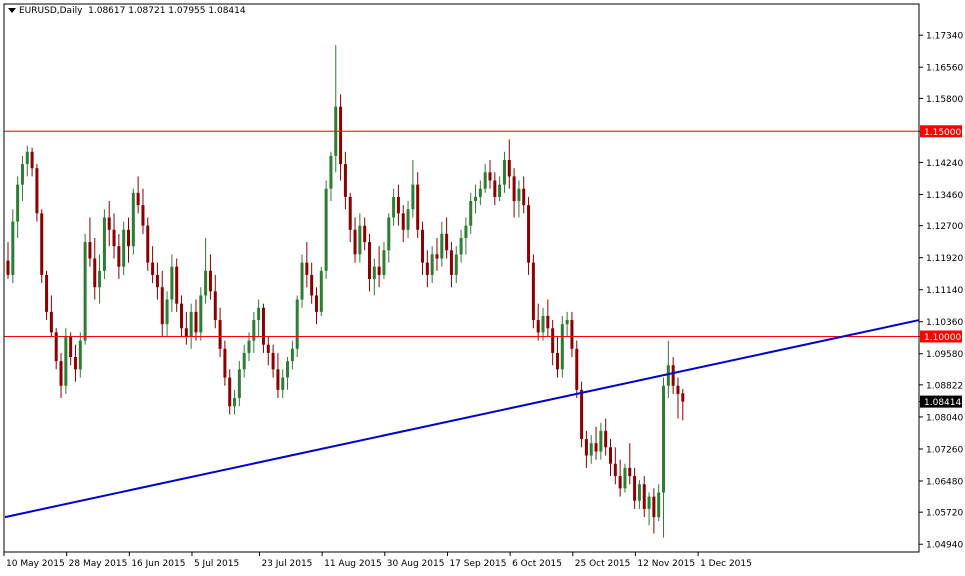 The height and width of the screenshot is (576, 965). What do you see at coordinates (944, 514) in the screenshot?
I see `y-tick-label: 1.05720` at bounding box center [944, 514].